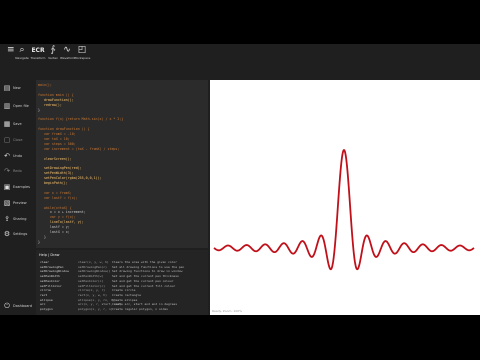 This screenshot has width=480, height=360. Describe the element at coordinates (123, 290) in the screenshot. I see `reference-row: circle circle(x, y, r) Create circle` at that location.